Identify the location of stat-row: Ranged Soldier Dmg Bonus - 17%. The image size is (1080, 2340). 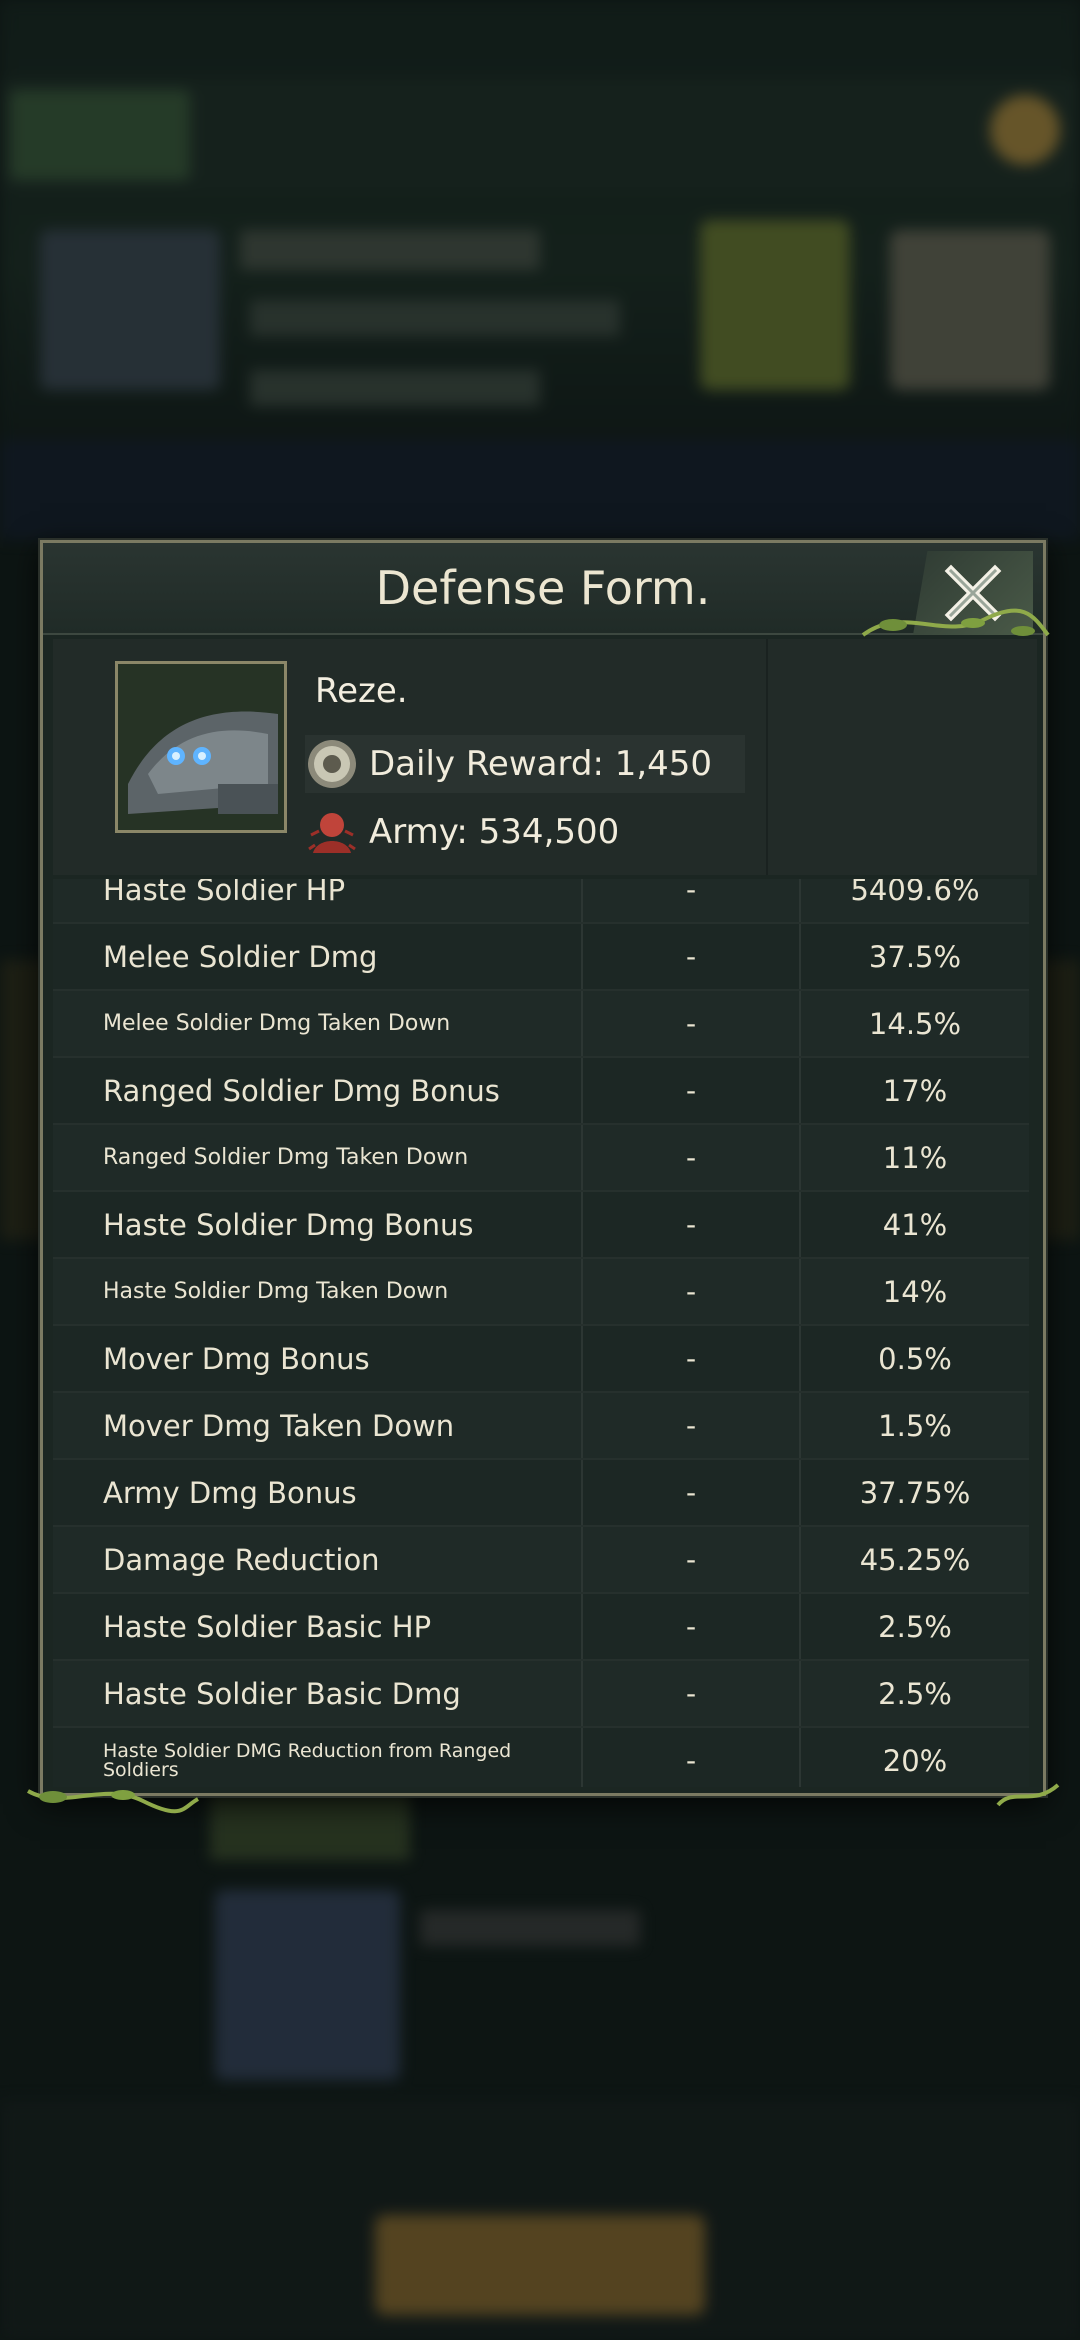
(541, 1091).